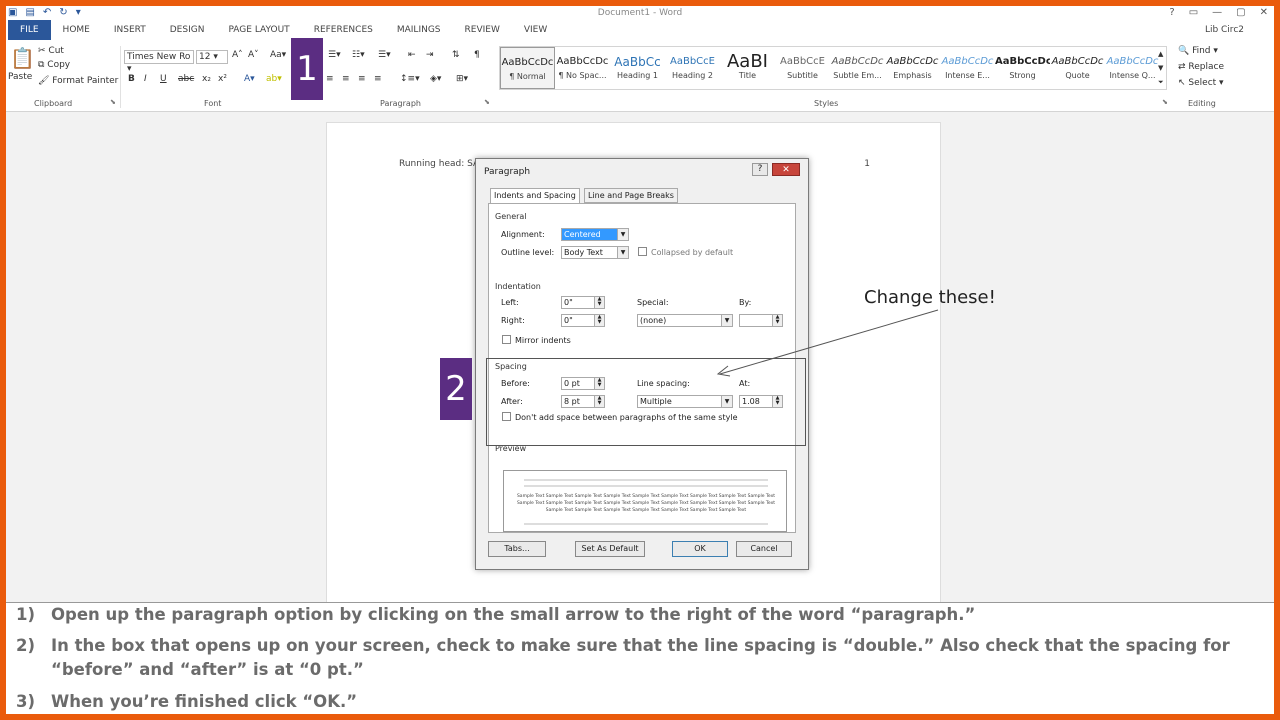  What do you see at coordinates (456, 55) in the screenshot?
I see `sort-icon: ⇅` at bounding box center [456, 55].